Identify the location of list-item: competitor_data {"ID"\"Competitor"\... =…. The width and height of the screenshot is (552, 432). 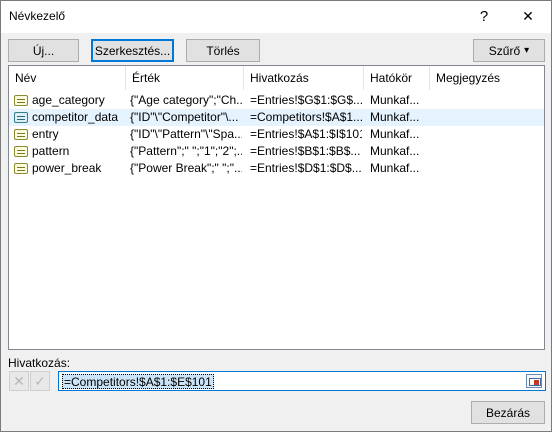
(276, 117).